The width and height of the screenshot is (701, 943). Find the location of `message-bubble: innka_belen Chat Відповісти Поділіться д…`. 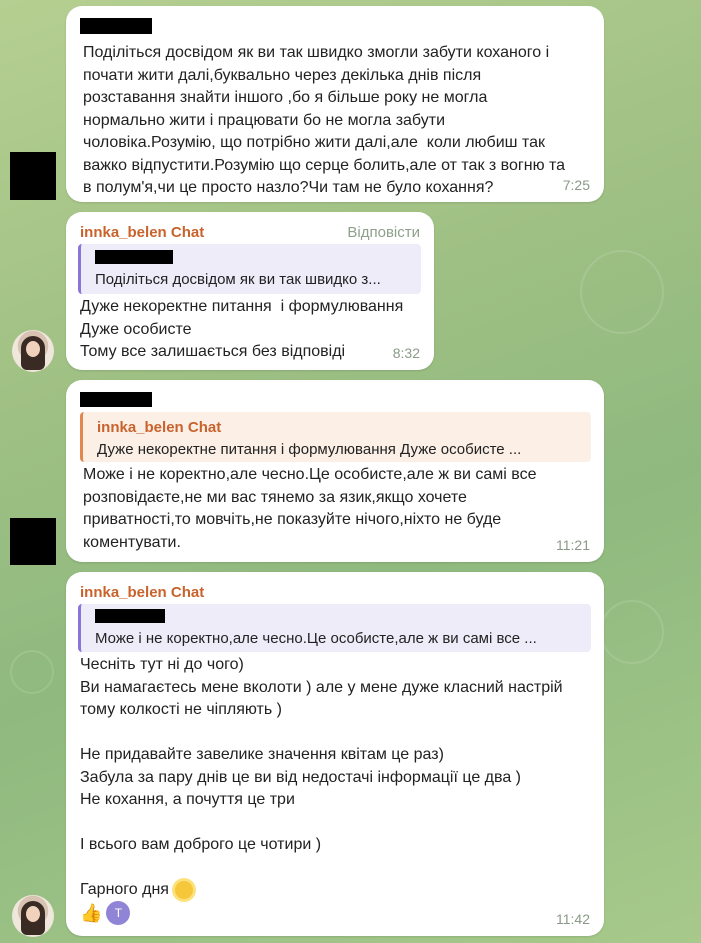

message-bubble: innka_belen Chat Відповісти Поділіться д… is located at coordinates (250, 291).